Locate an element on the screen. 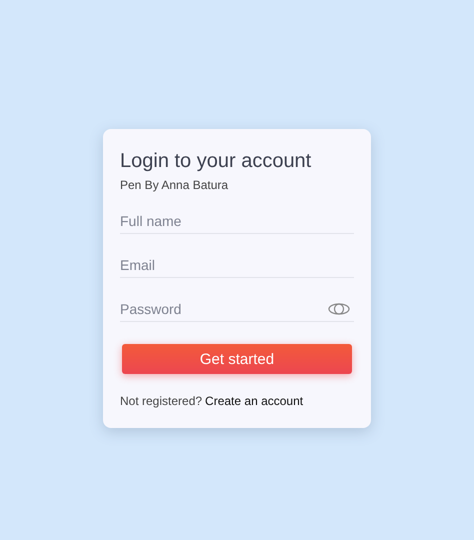 This screenshot has width=474, height=540. card-subtitle: Pen By Anna Batura is located at coordinates (175, 185).